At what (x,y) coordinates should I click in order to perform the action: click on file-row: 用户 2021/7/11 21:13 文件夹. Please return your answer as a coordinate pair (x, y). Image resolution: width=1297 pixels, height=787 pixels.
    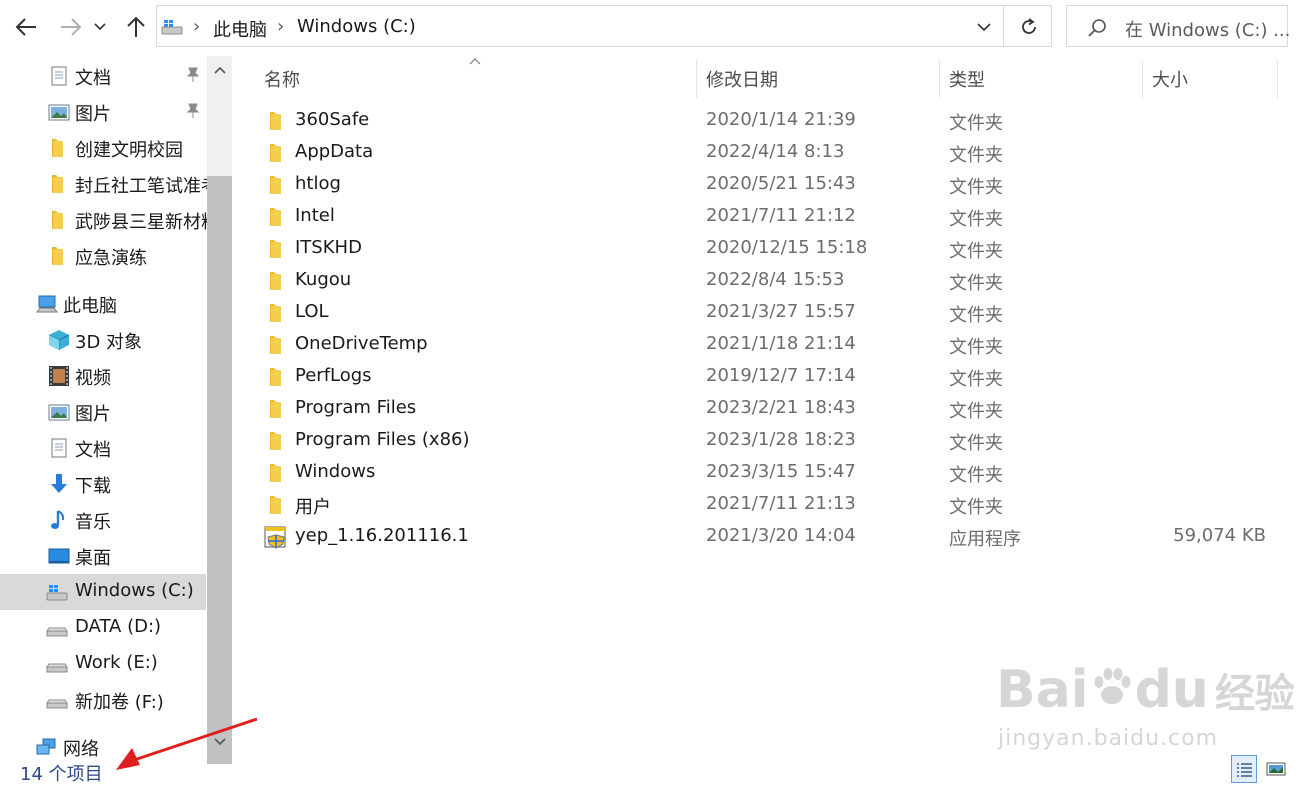
    Looking at the image, I should click on (772, 506).